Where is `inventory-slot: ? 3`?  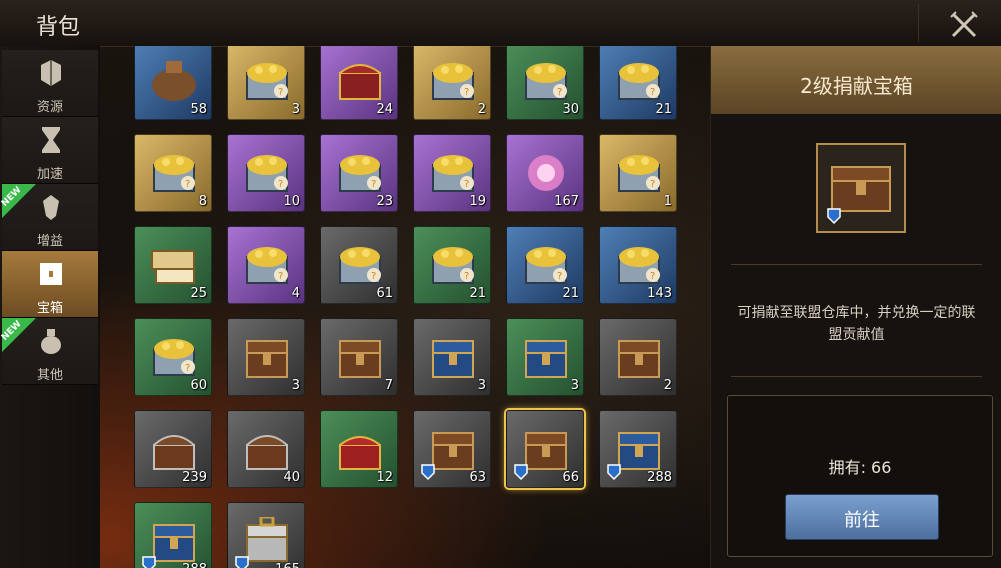 inventory-slot: ? 3 is located at coordinates (266, 83).